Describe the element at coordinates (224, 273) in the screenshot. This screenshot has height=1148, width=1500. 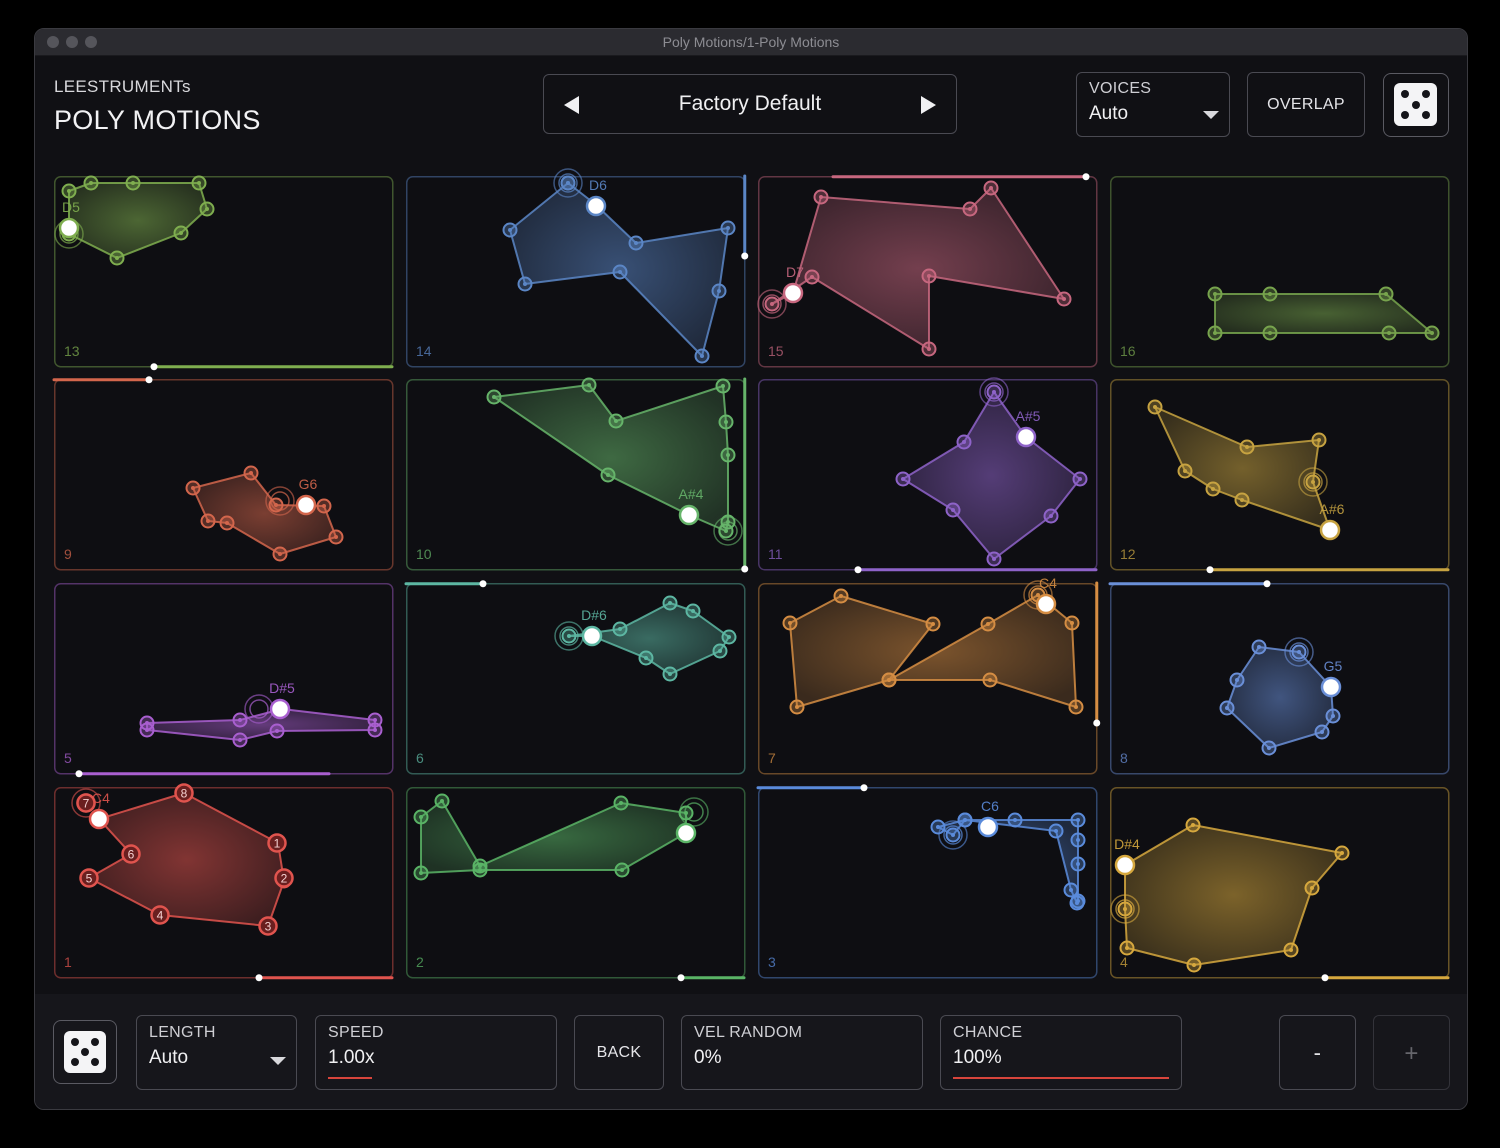
I see `pad-13: D5 13` at that location.